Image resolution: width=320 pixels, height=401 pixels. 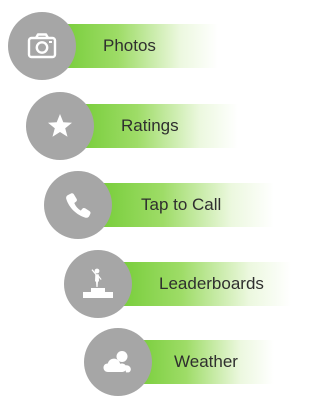 I want to click on icon-circle-photos, so click(x=42, y=46).